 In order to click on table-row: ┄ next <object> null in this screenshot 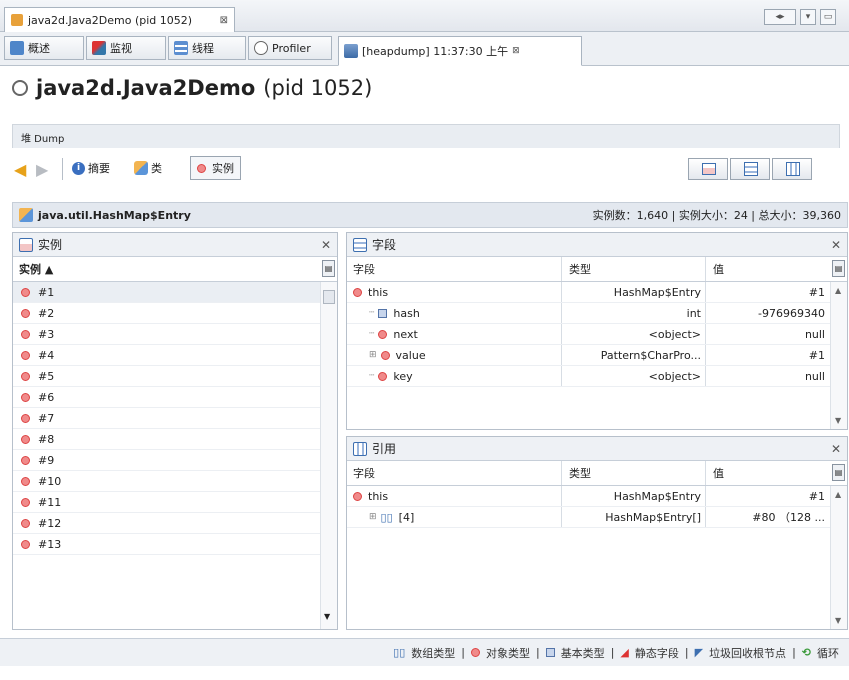, I will do `click(597, 334)`.